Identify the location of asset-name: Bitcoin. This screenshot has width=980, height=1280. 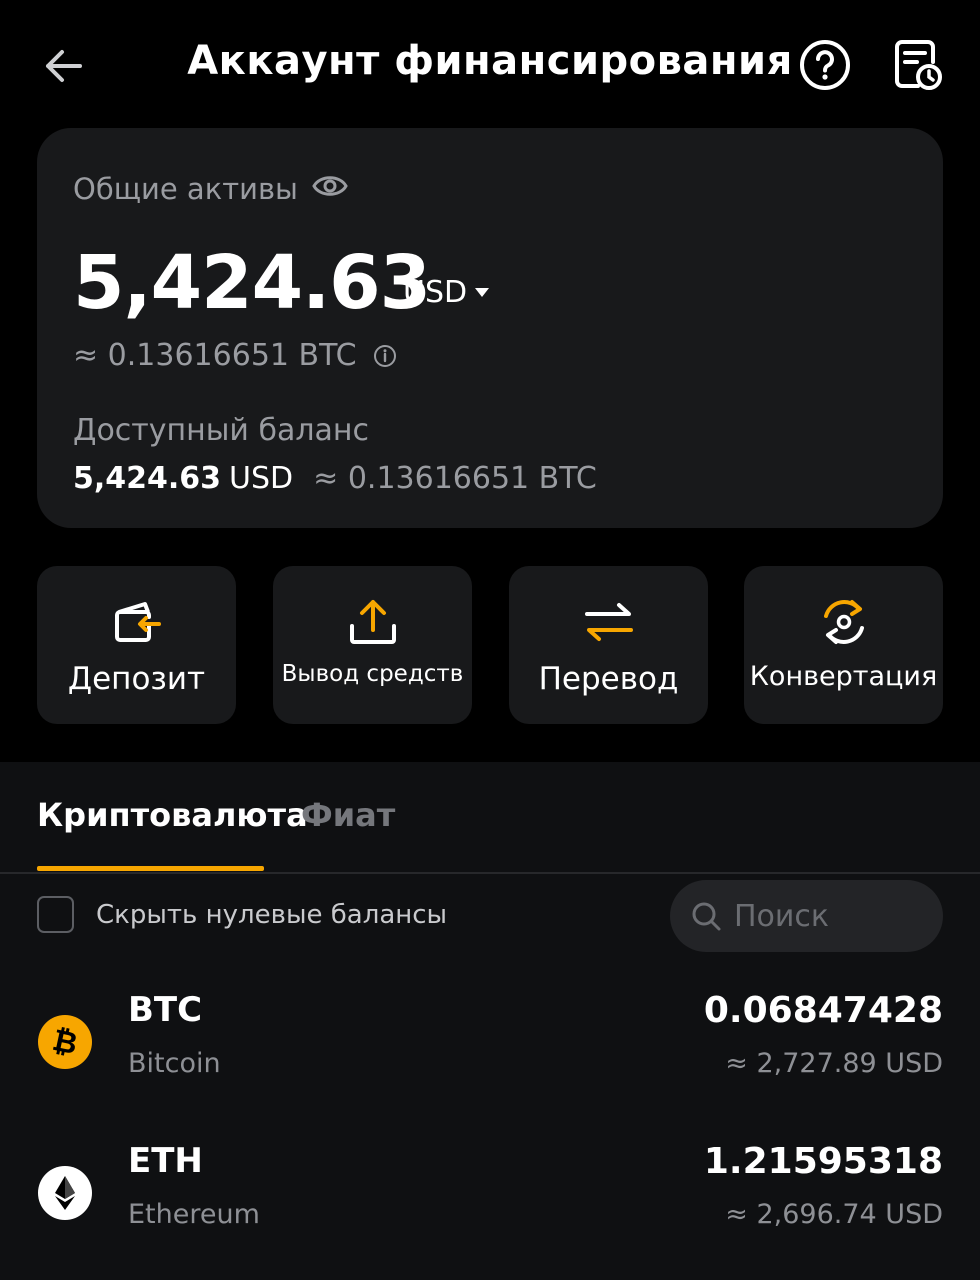
(174, 1063).